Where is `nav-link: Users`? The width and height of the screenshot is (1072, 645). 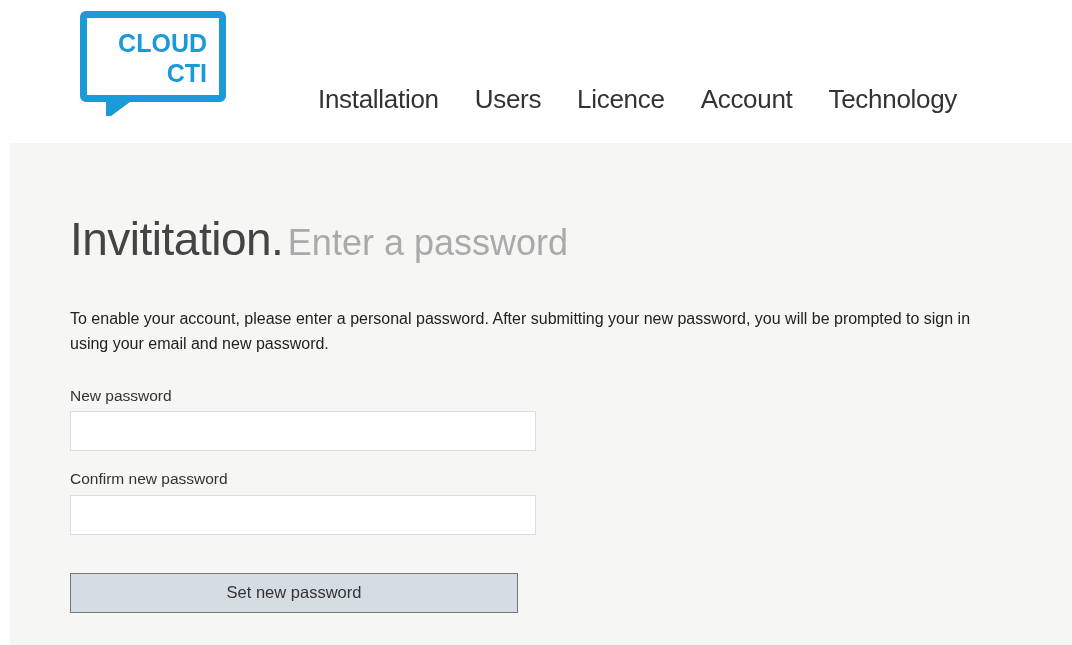 nav-link: Users is located at coordinates (508, 111).